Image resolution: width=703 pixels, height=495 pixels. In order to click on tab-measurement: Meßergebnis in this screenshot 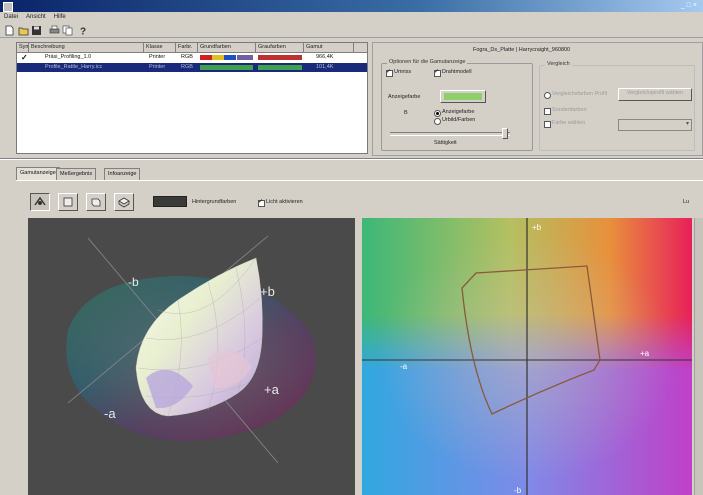, I will do `click(76, 174)`.